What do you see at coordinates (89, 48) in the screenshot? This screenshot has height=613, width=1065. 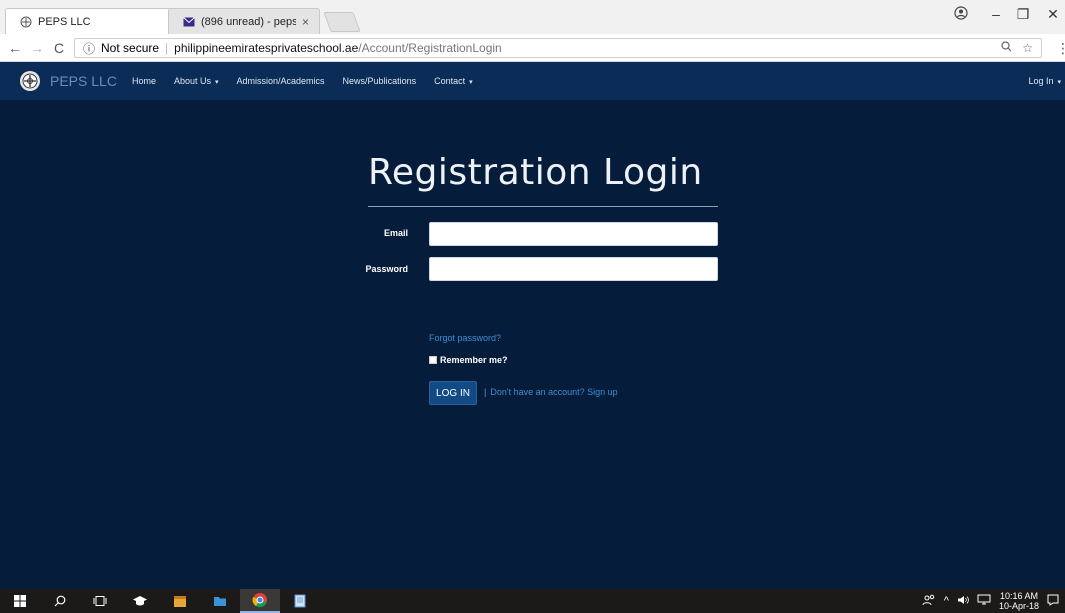 I see `info-icon: ⓘ` at bounding box center [89, 48].